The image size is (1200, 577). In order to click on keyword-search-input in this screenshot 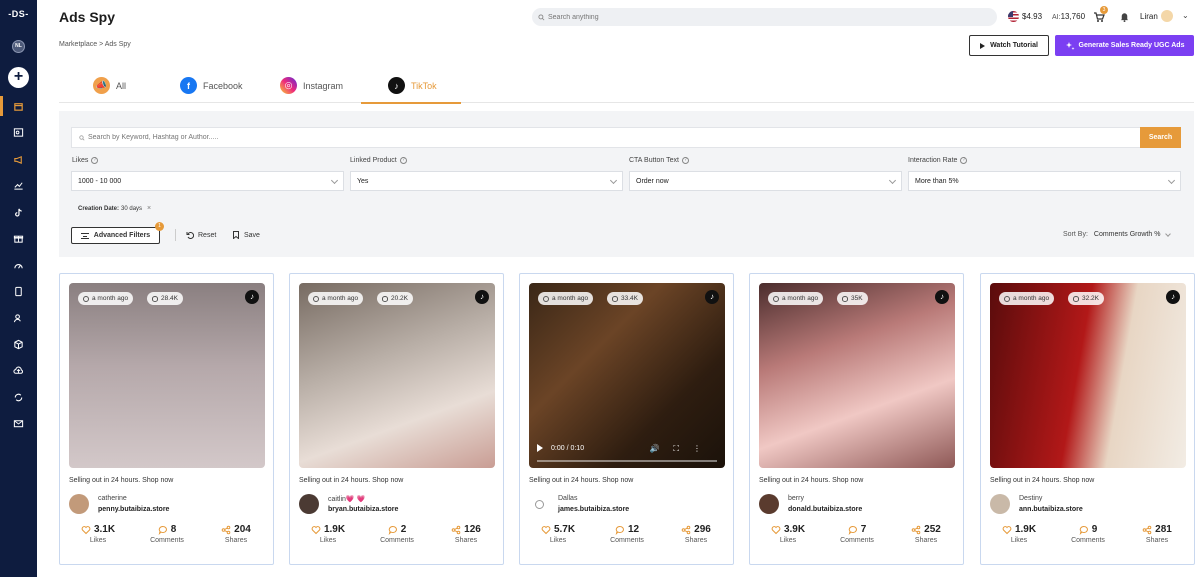, I will do `click(388, 137)`.